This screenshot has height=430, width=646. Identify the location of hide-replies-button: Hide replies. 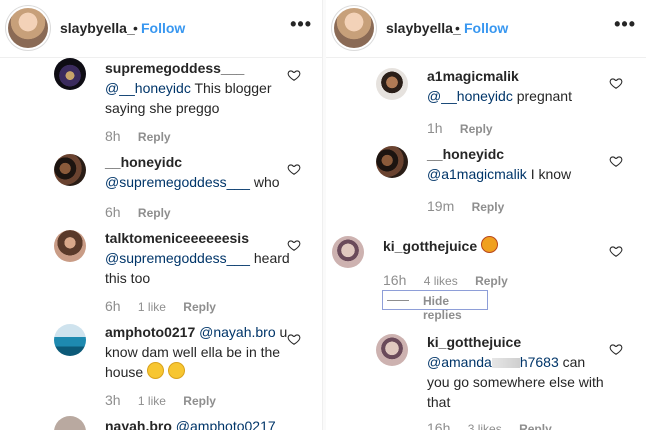
(435, 306).